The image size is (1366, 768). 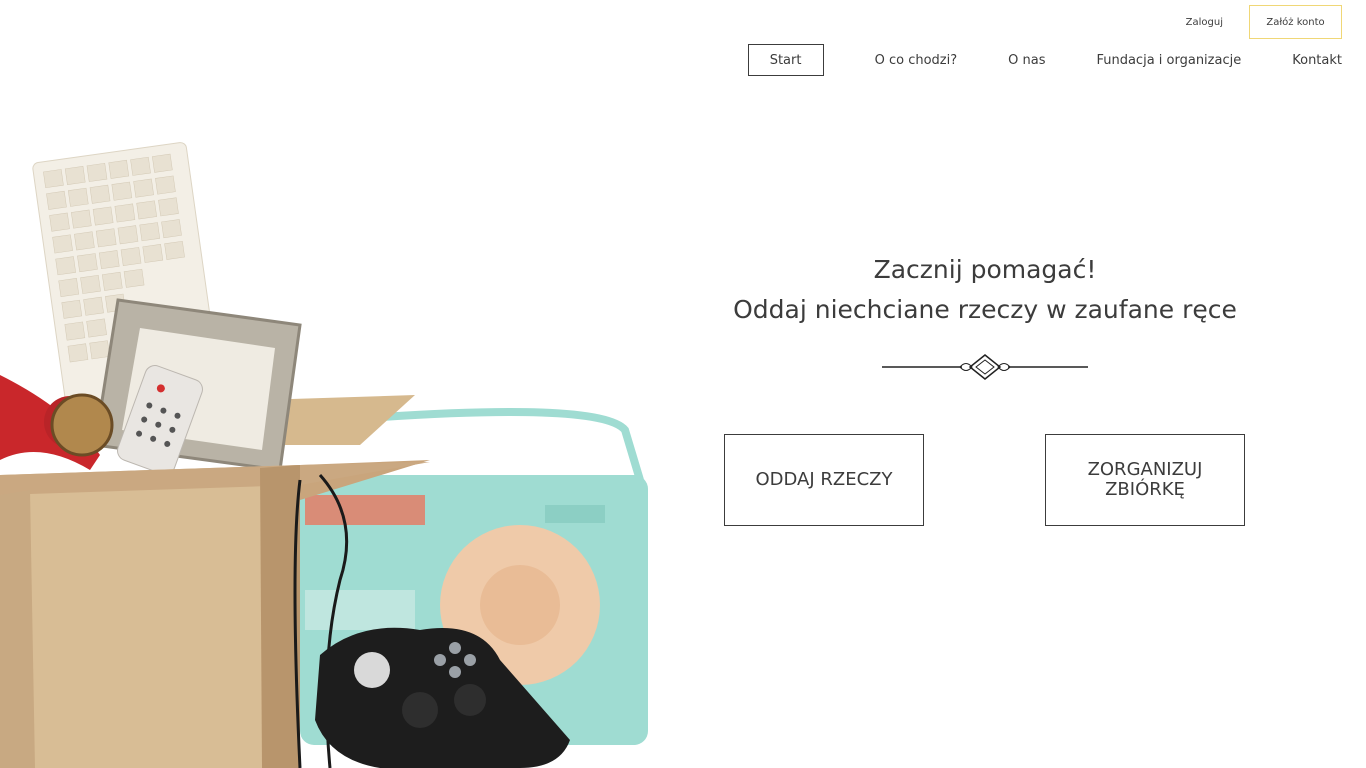 What do you see at coordinates (1204, 22) in the screenshot?
I see `login-link: Zaloguj` at bounding box center [1204, 22].